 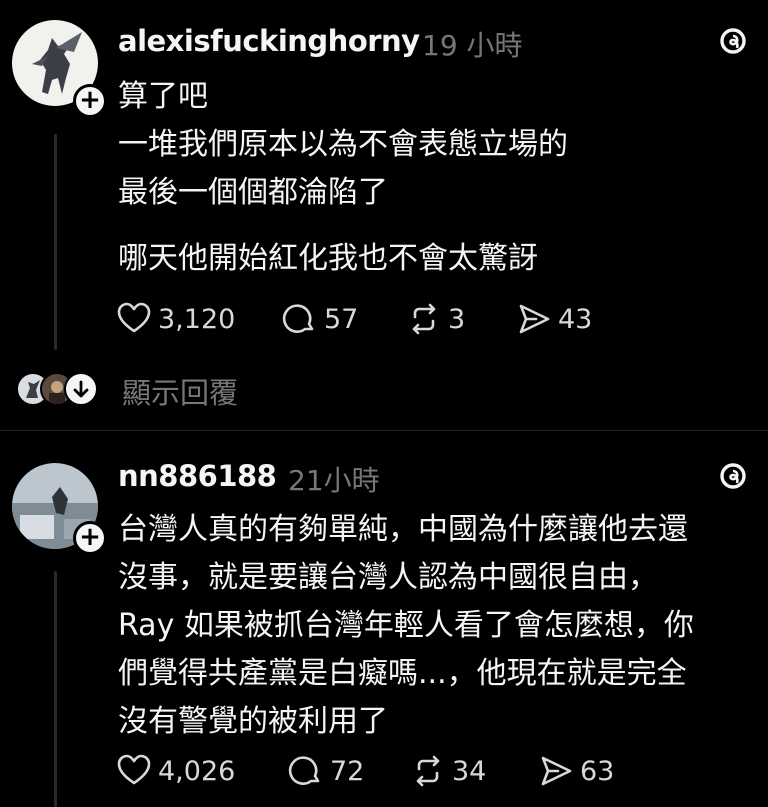 I want to click on post-text-line: 台灣人真的有夠單純，中國為什麼讓他去還, so click(x=403, y=529).